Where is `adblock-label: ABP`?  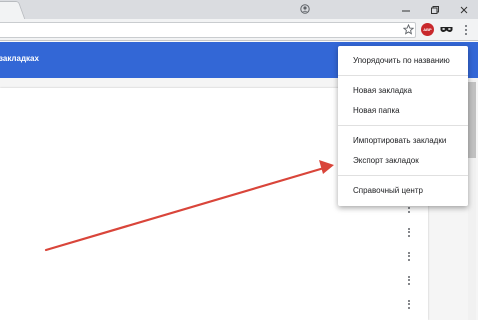
adblock-label: ABP is located at coordinates (427, 29).